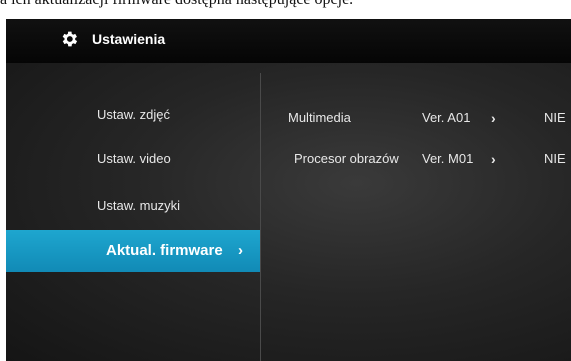 The width and height of the screenshot is (571, 361). I want to click on firmware-row-name: Procesor obrazów, so click(346, 158).